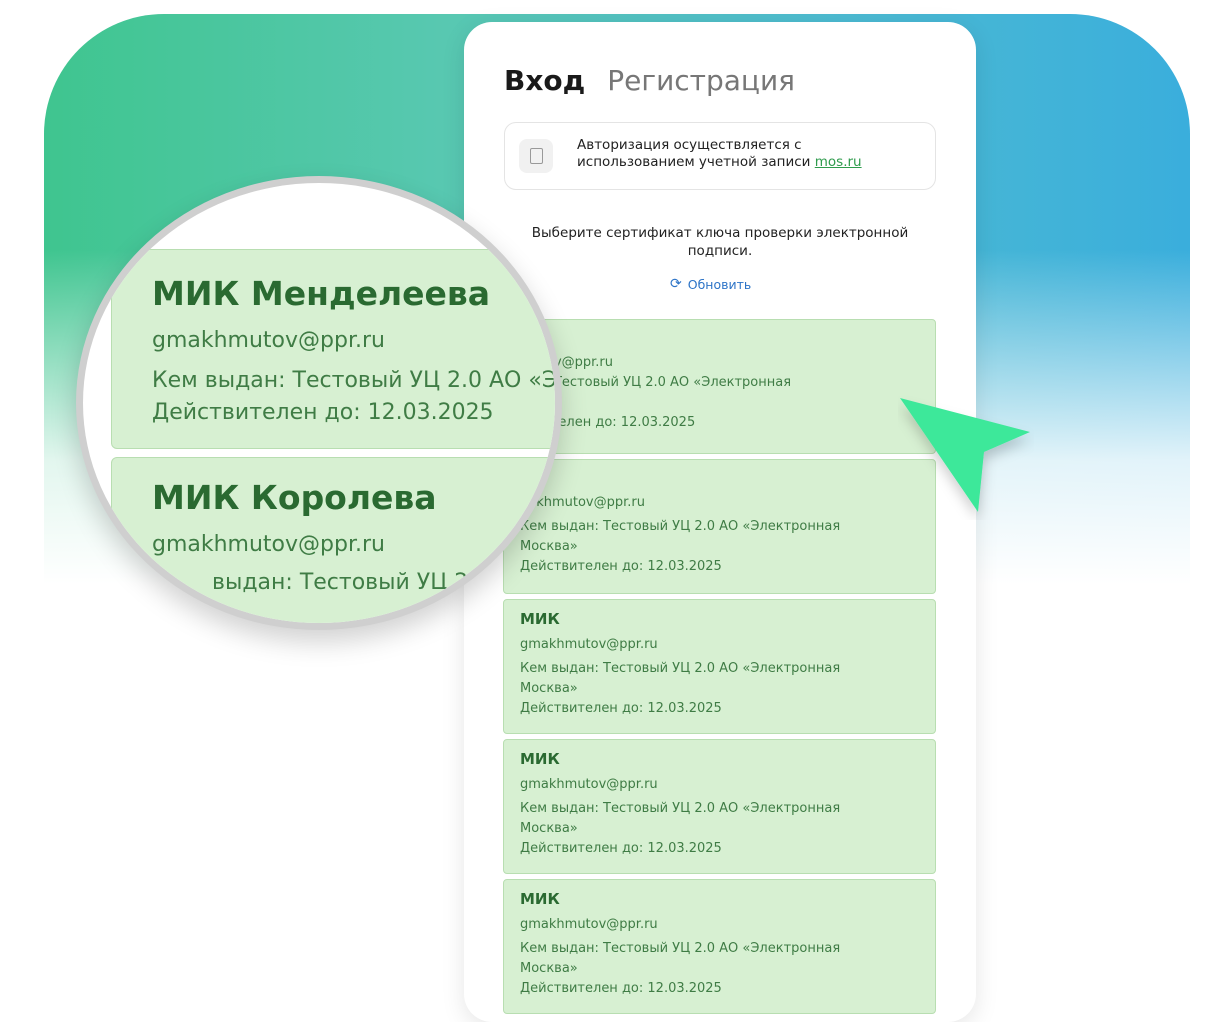 The width and height of the screenshot is (1205, 1022). What do you see at coordinates (838, 162) in the screenshot?
I see `mos-ru-link: mos.ru` at bounding box center [838, 162].